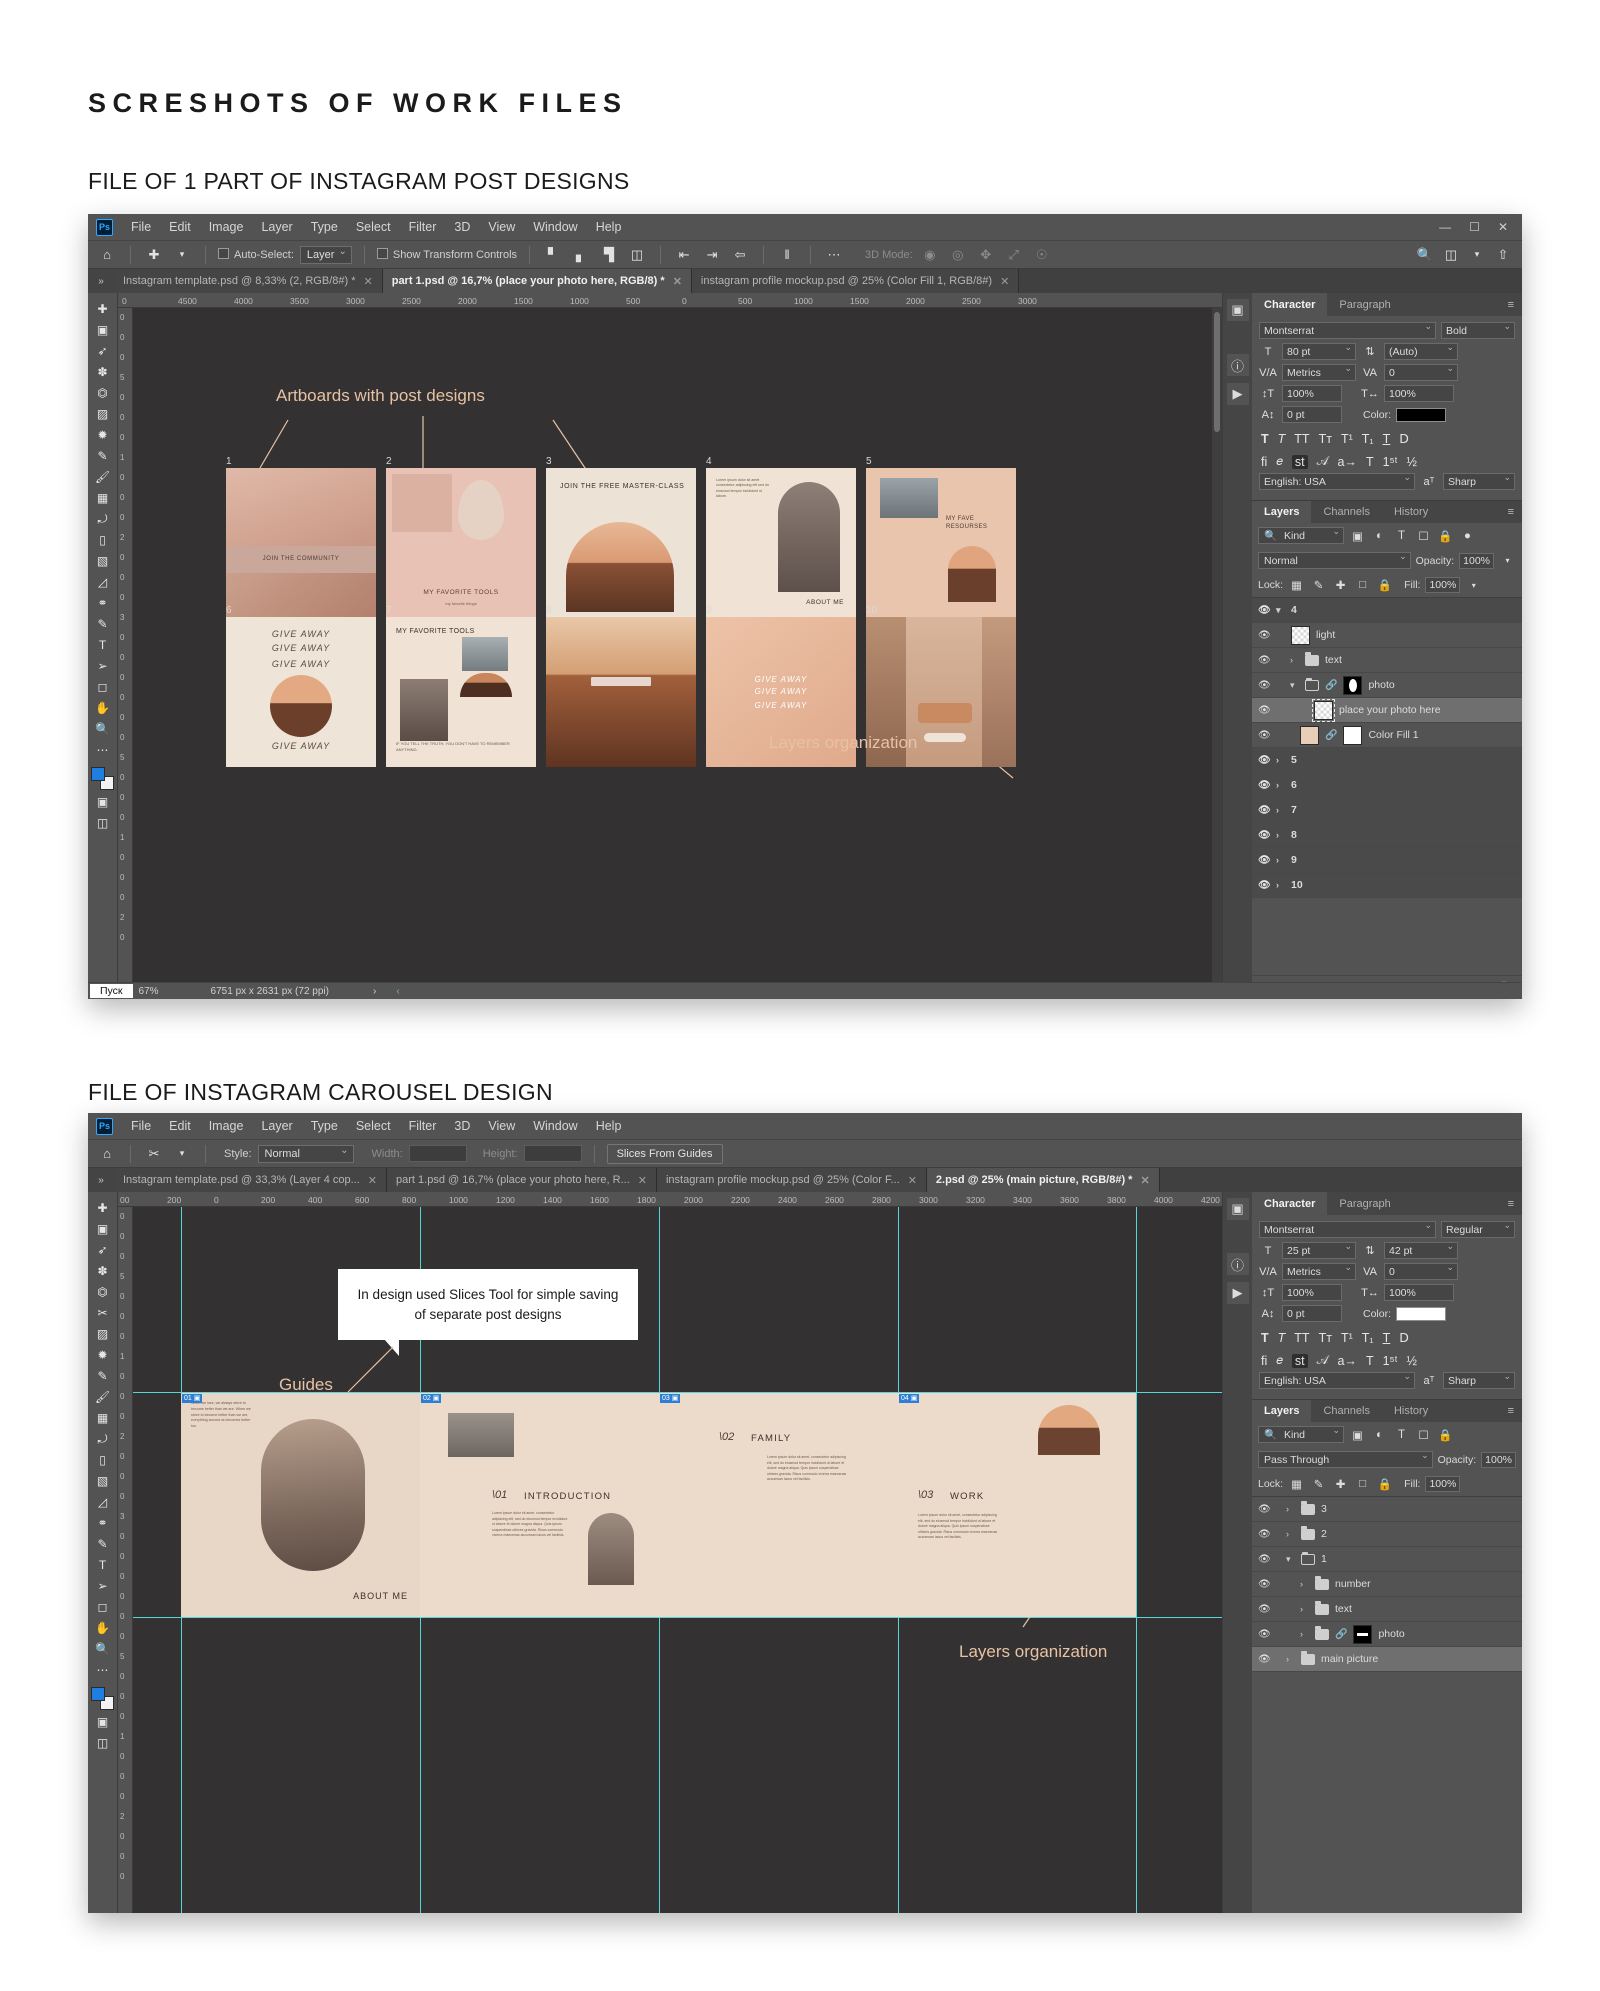 The width and height of the screenshot is (1600, 1991). What do you see at coordinates (1043, 1180) in the screenshot?
I see `tab-2psd: 2.psd @ 25% (main picture, RGB/8#) * ✕` at bounding box center [1043, 1180].